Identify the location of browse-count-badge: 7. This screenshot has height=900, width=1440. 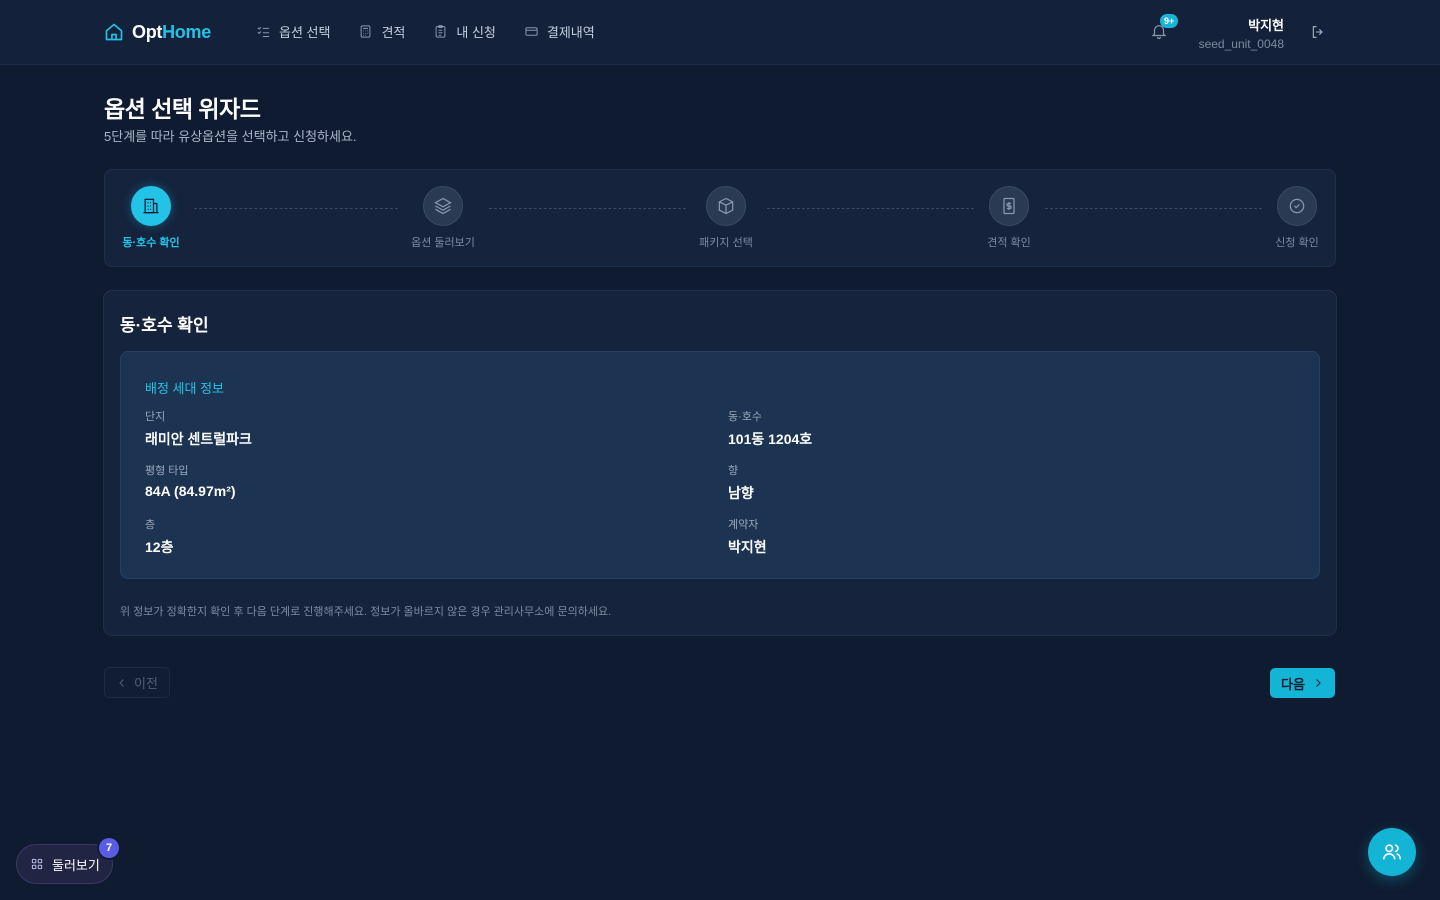
(109, 848).